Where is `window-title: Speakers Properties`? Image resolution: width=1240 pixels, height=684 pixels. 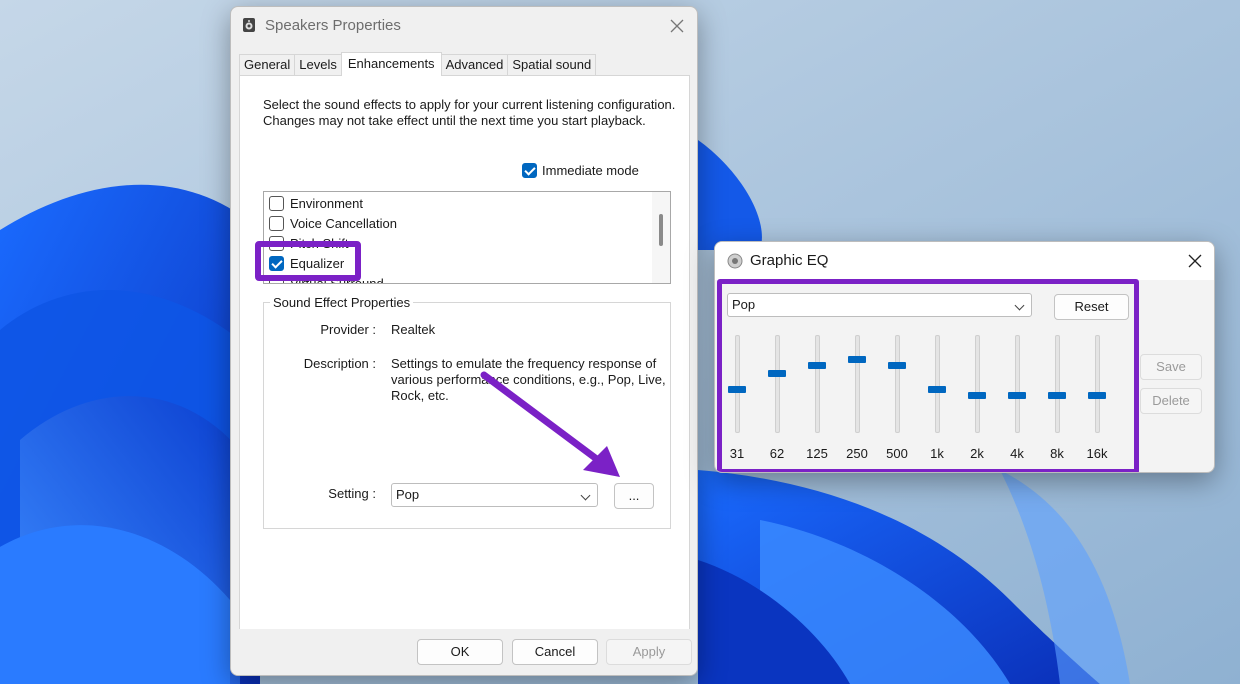
window-title: Speakers Properties is located at coordinates (333, 25).